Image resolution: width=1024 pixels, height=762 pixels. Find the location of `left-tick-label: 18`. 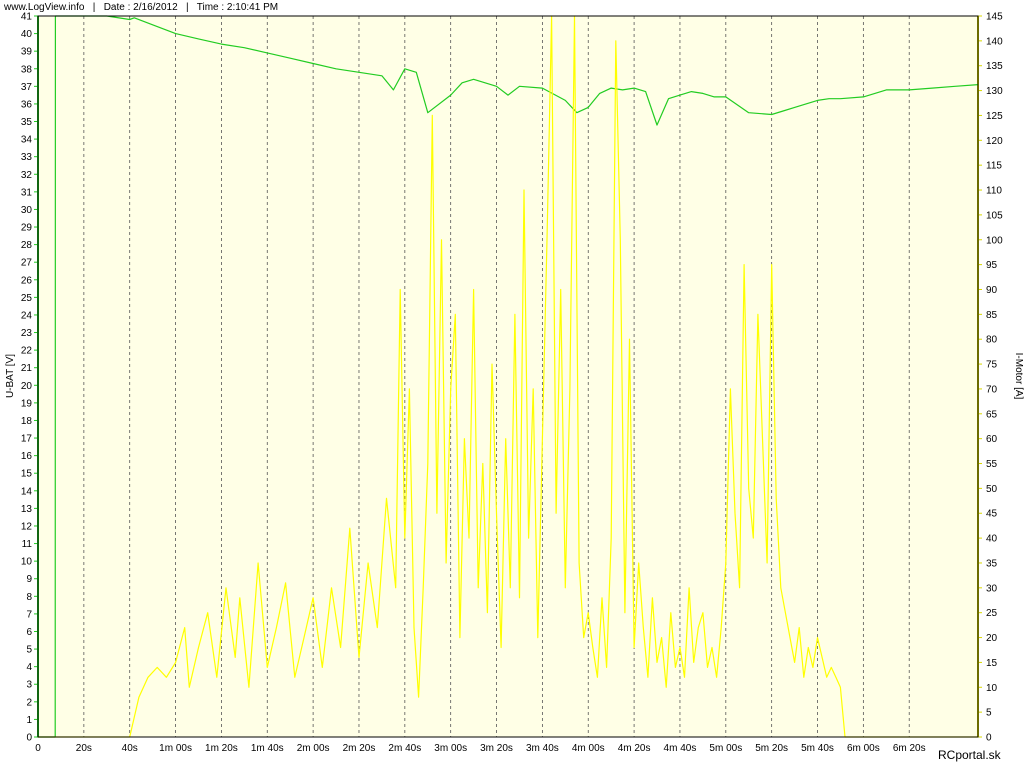

left-tick-label: 18 is located at coordinates (27, 421).